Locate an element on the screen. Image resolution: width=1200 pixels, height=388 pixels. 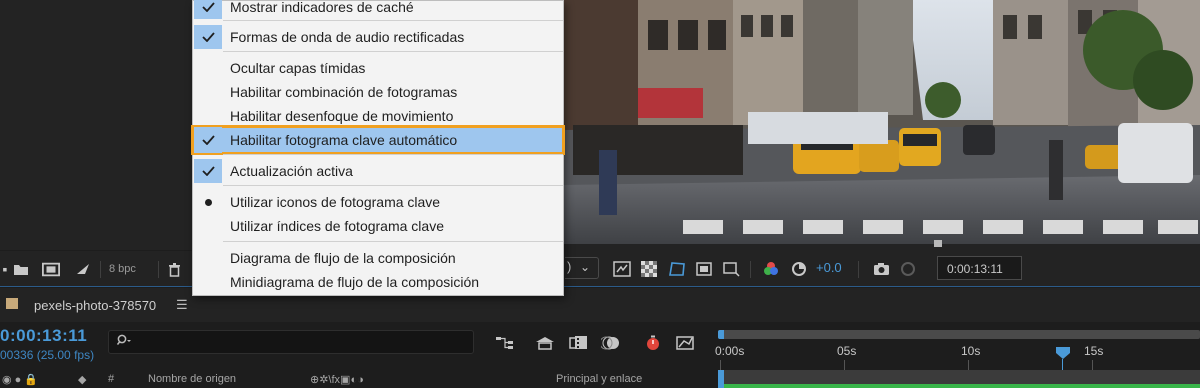
viewer-timecode: 0:00:13:11 is located at coordinates (979, 268).